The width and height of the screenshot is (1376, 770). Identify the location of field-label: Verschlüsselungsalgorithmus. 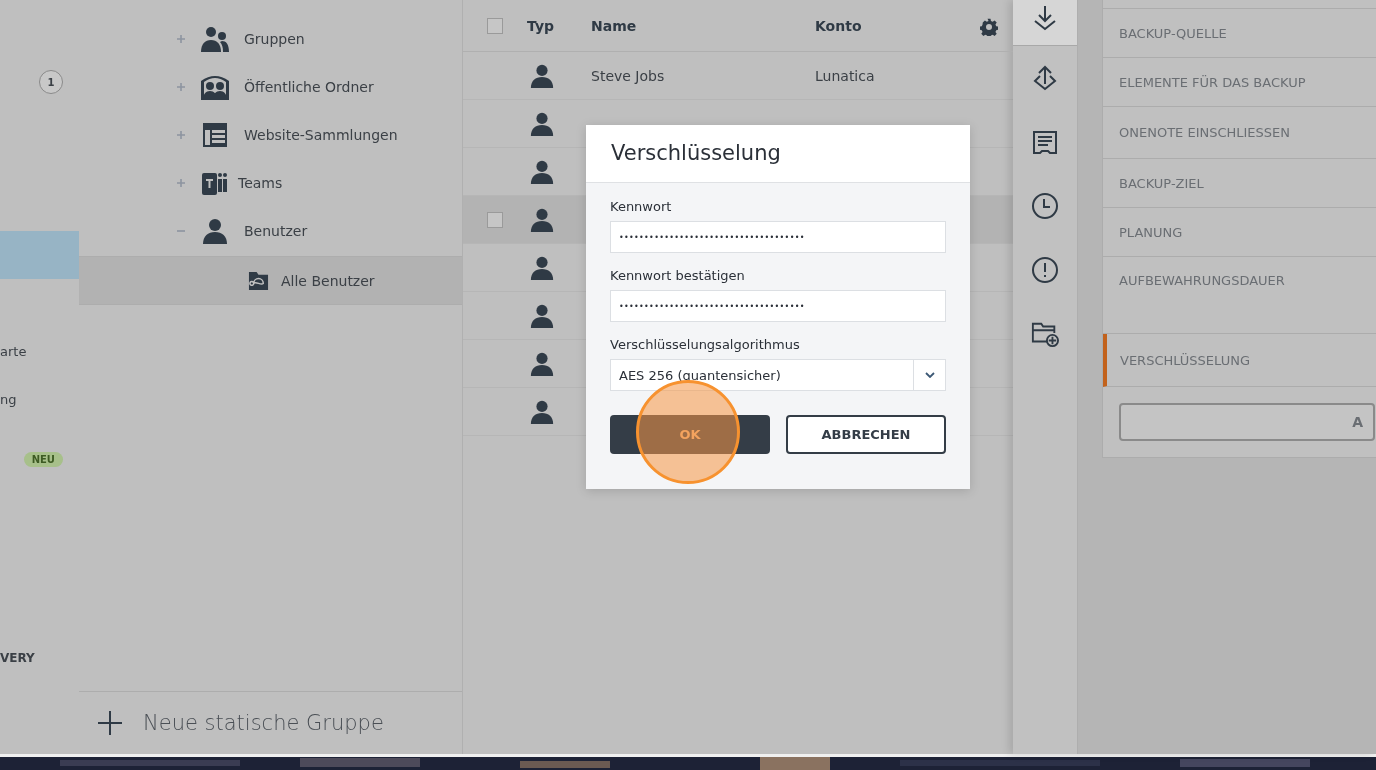
(705, 344).